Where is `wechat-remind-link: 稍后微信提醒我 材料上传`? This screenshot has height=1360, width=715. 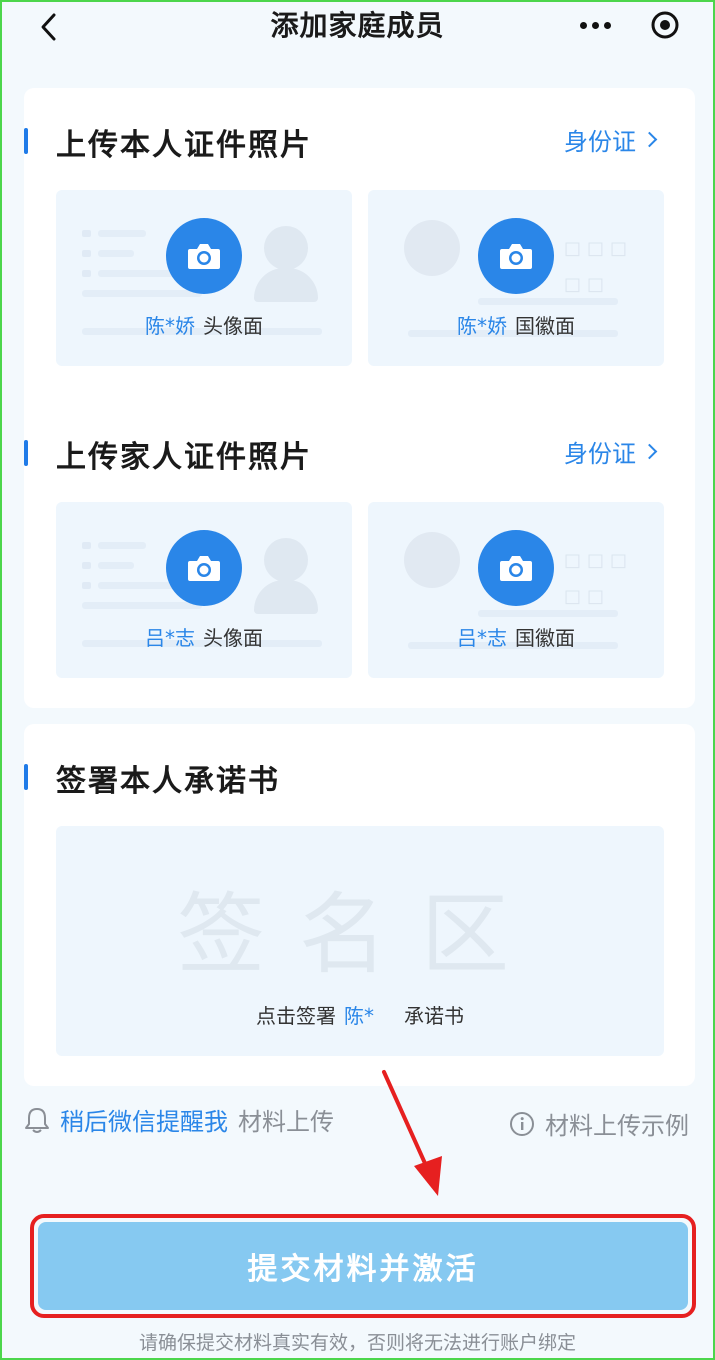 wechat-remind-link: 稍后微信提醒我 材料上传 is located at coordinates (179, 1119).